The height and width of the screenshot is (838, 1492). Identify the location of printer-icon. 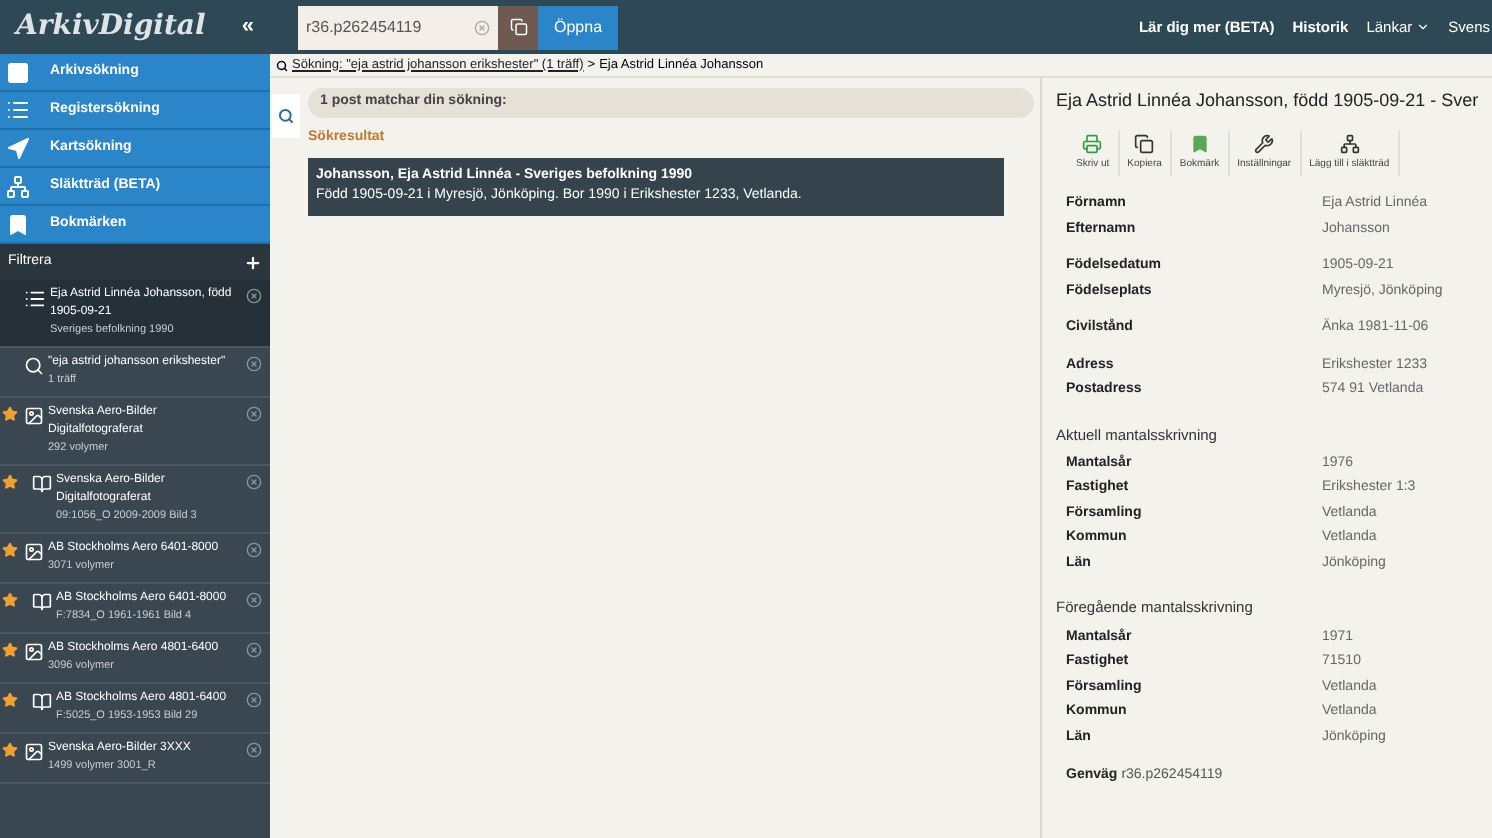
(1092, 143).